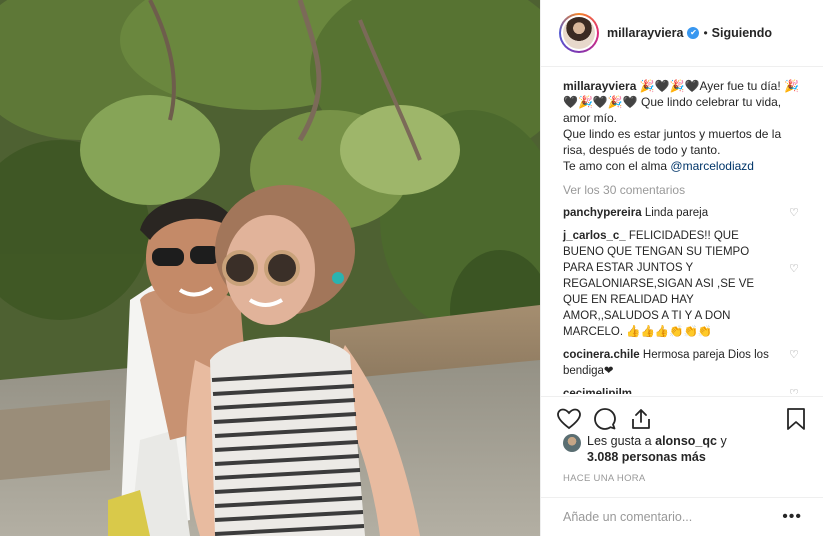 Image resolution: width=823 pixels, height=536 pixels. Describe the element at coordinates (792, 517) in the screenshot. I see `more-options-icon: •••` at that location.